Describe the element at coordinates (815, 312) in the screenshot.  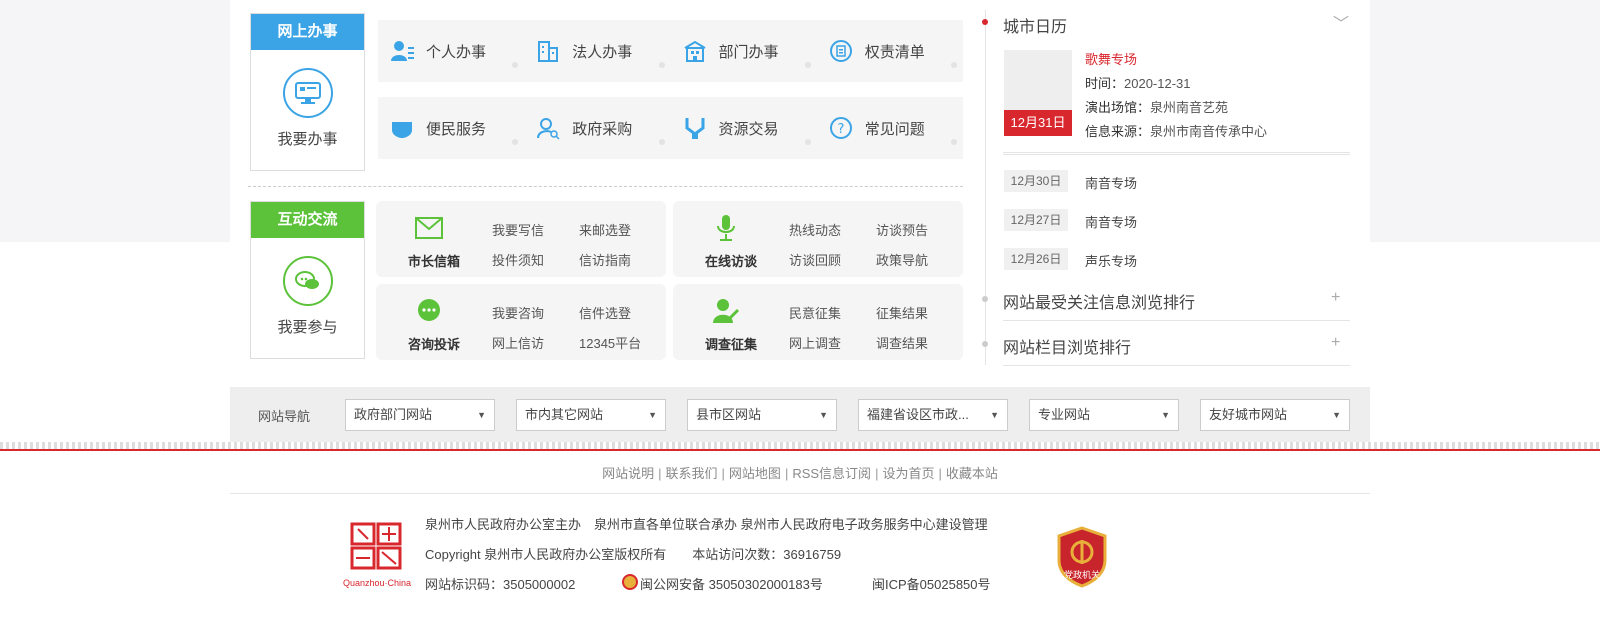
I see `card-link: 民意征集` at that location.